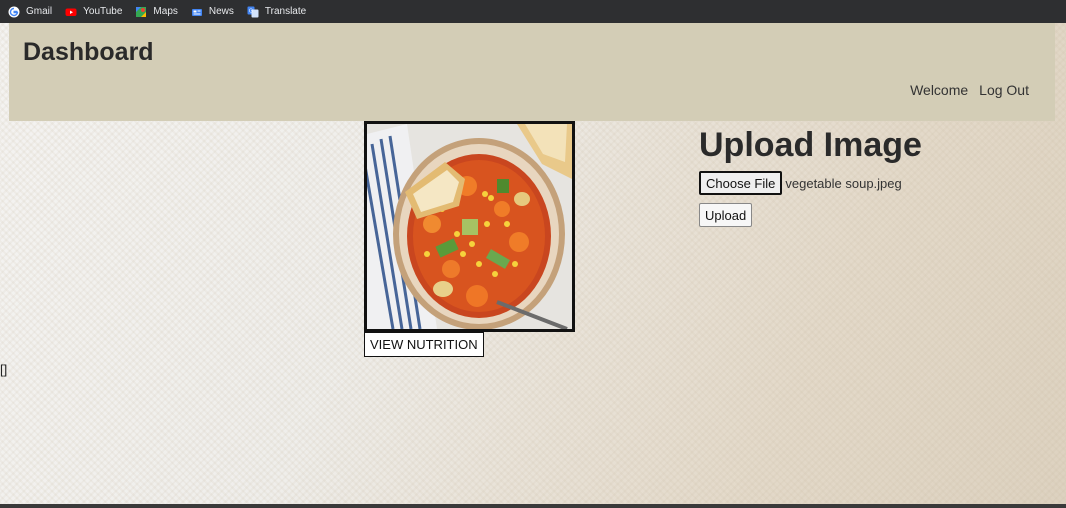  What do you see at coordinates (1004, 90) in the screenshot?
I see `logout-link: Log Out` at bounding box center [1004, 90].